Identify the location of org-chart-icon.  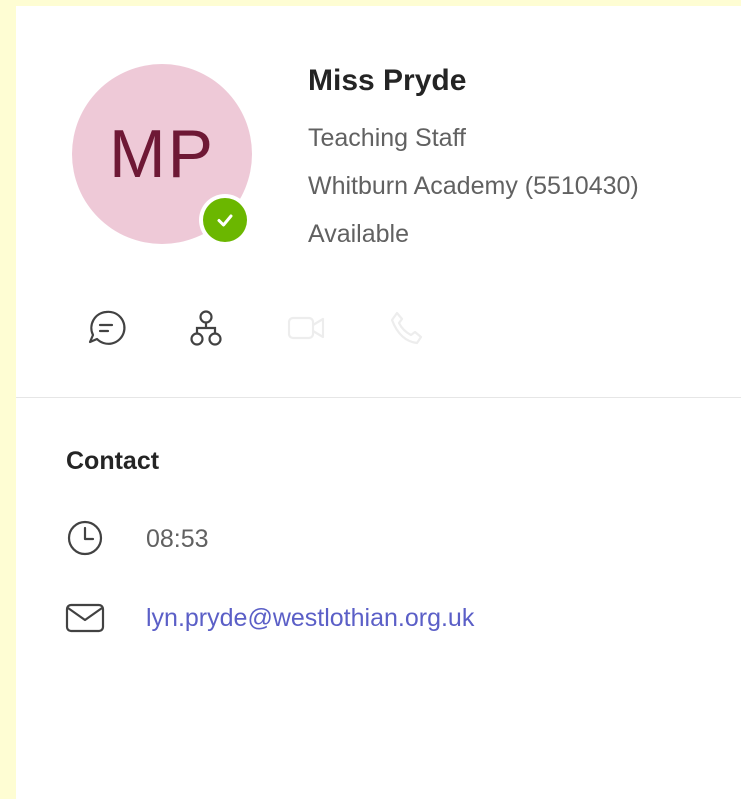
(206, 328).